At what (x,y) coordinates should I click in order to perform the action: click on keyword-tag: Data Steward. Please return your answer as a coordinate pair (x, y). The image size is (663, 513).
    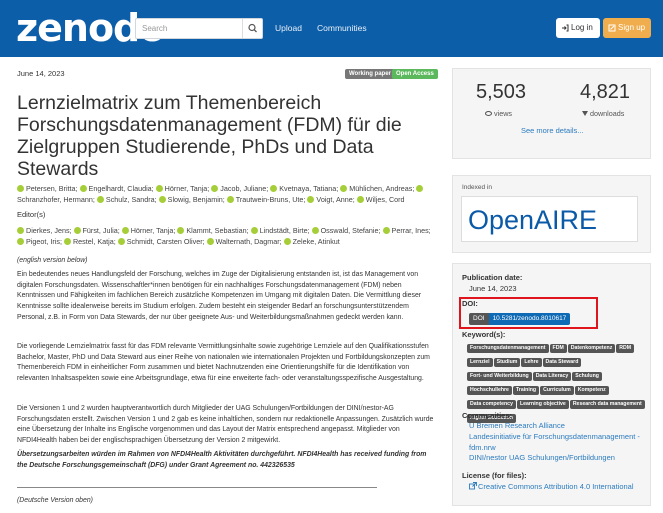
    Looking at the image, I should click on (562, 362).